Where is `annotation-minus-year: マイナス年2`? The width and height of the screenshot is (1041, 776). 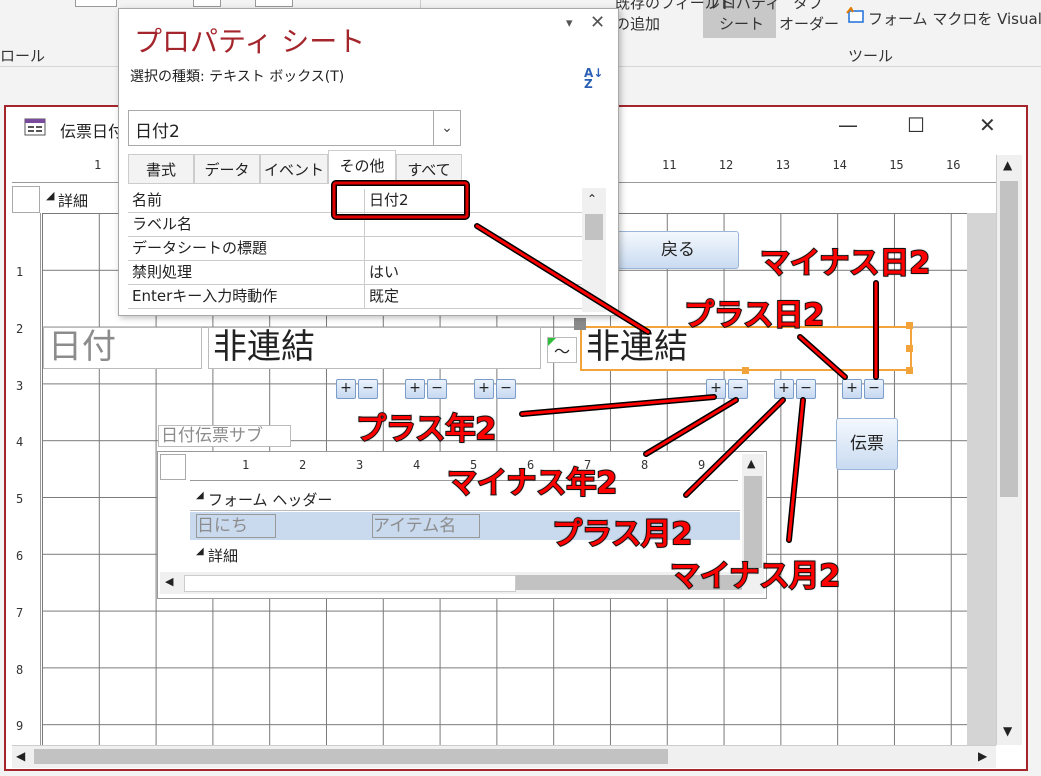
annotation-minus-year: マイナス年2 is located at coordinates (532, 483).